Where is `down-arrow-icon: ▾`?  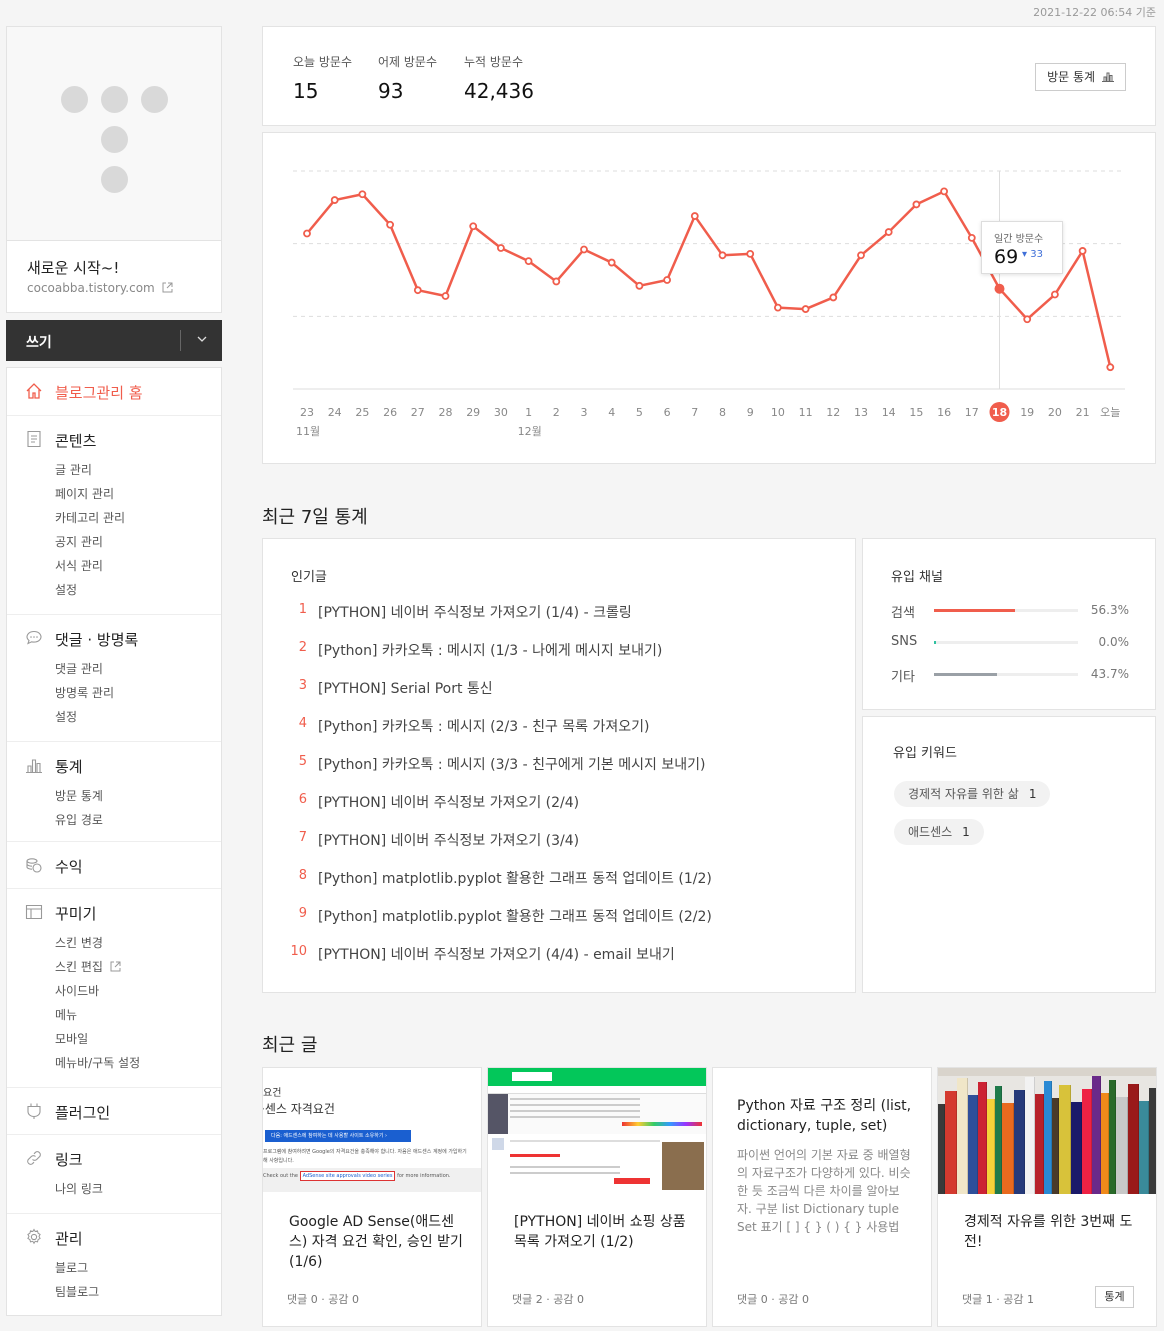
down-arrow-icon: ▾ is located at coordinates (1025, 254).